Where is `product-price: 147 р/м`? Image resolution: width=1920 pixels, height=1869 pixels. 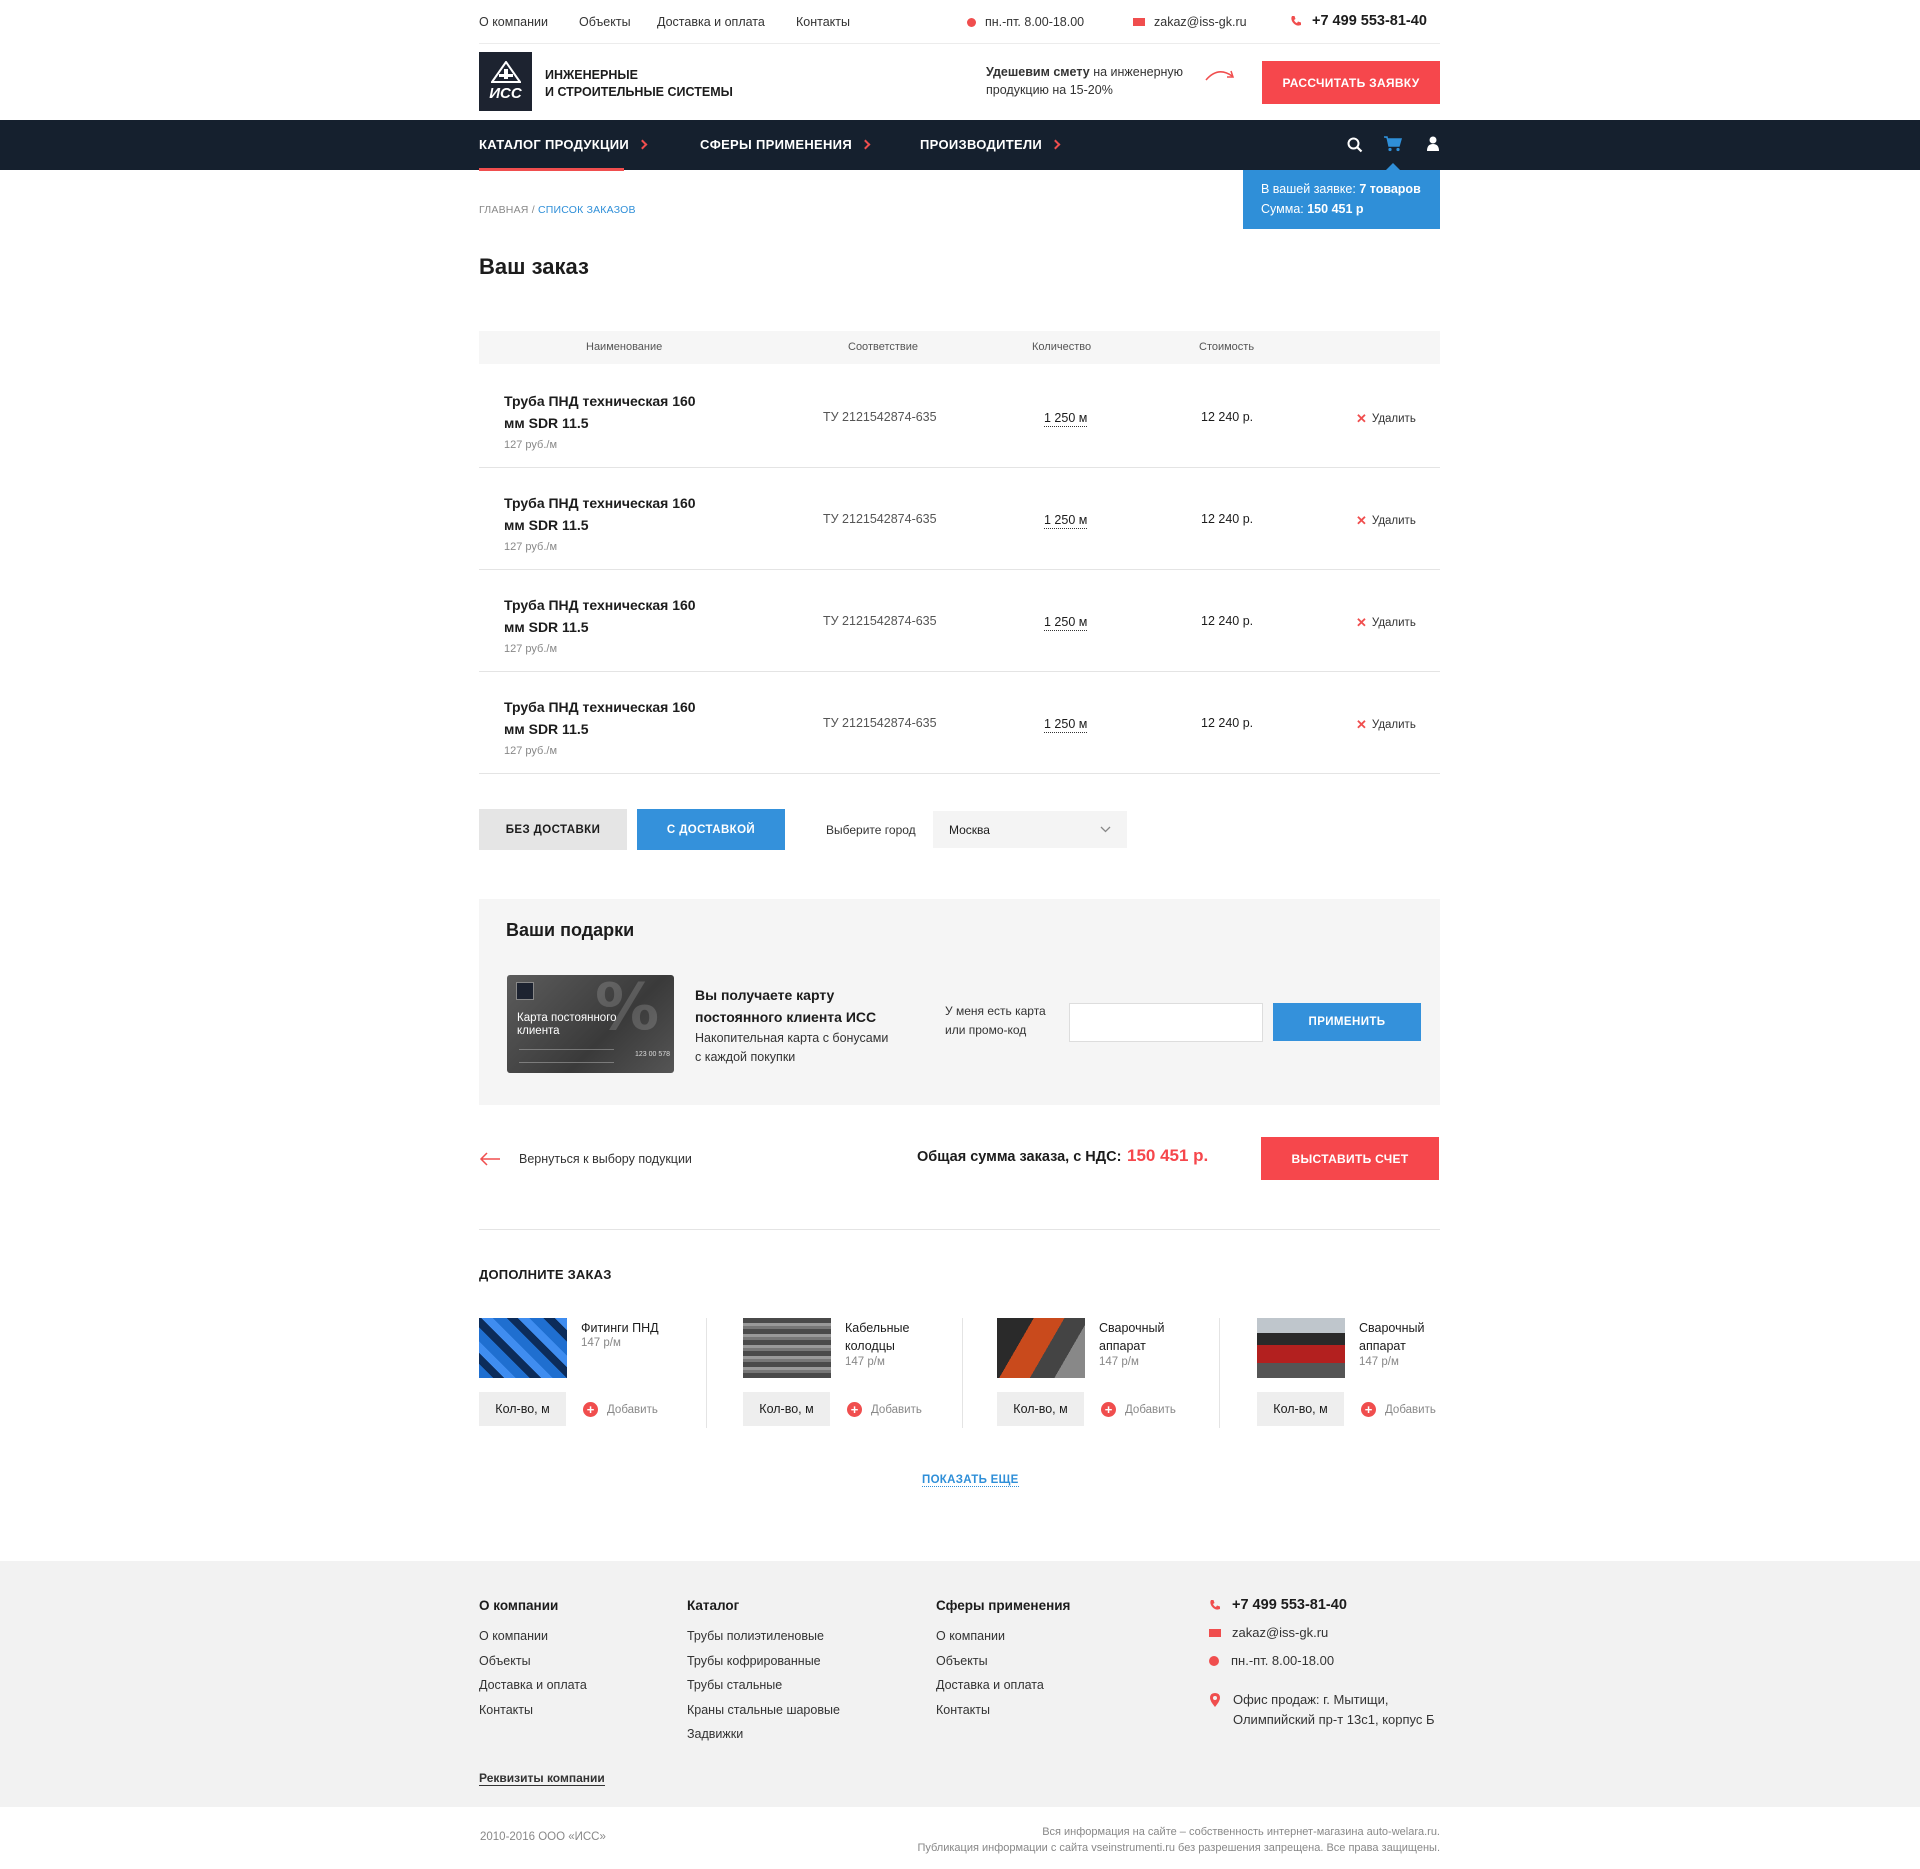 product-price: 147 р/м is located at coordinates (601, 1343).